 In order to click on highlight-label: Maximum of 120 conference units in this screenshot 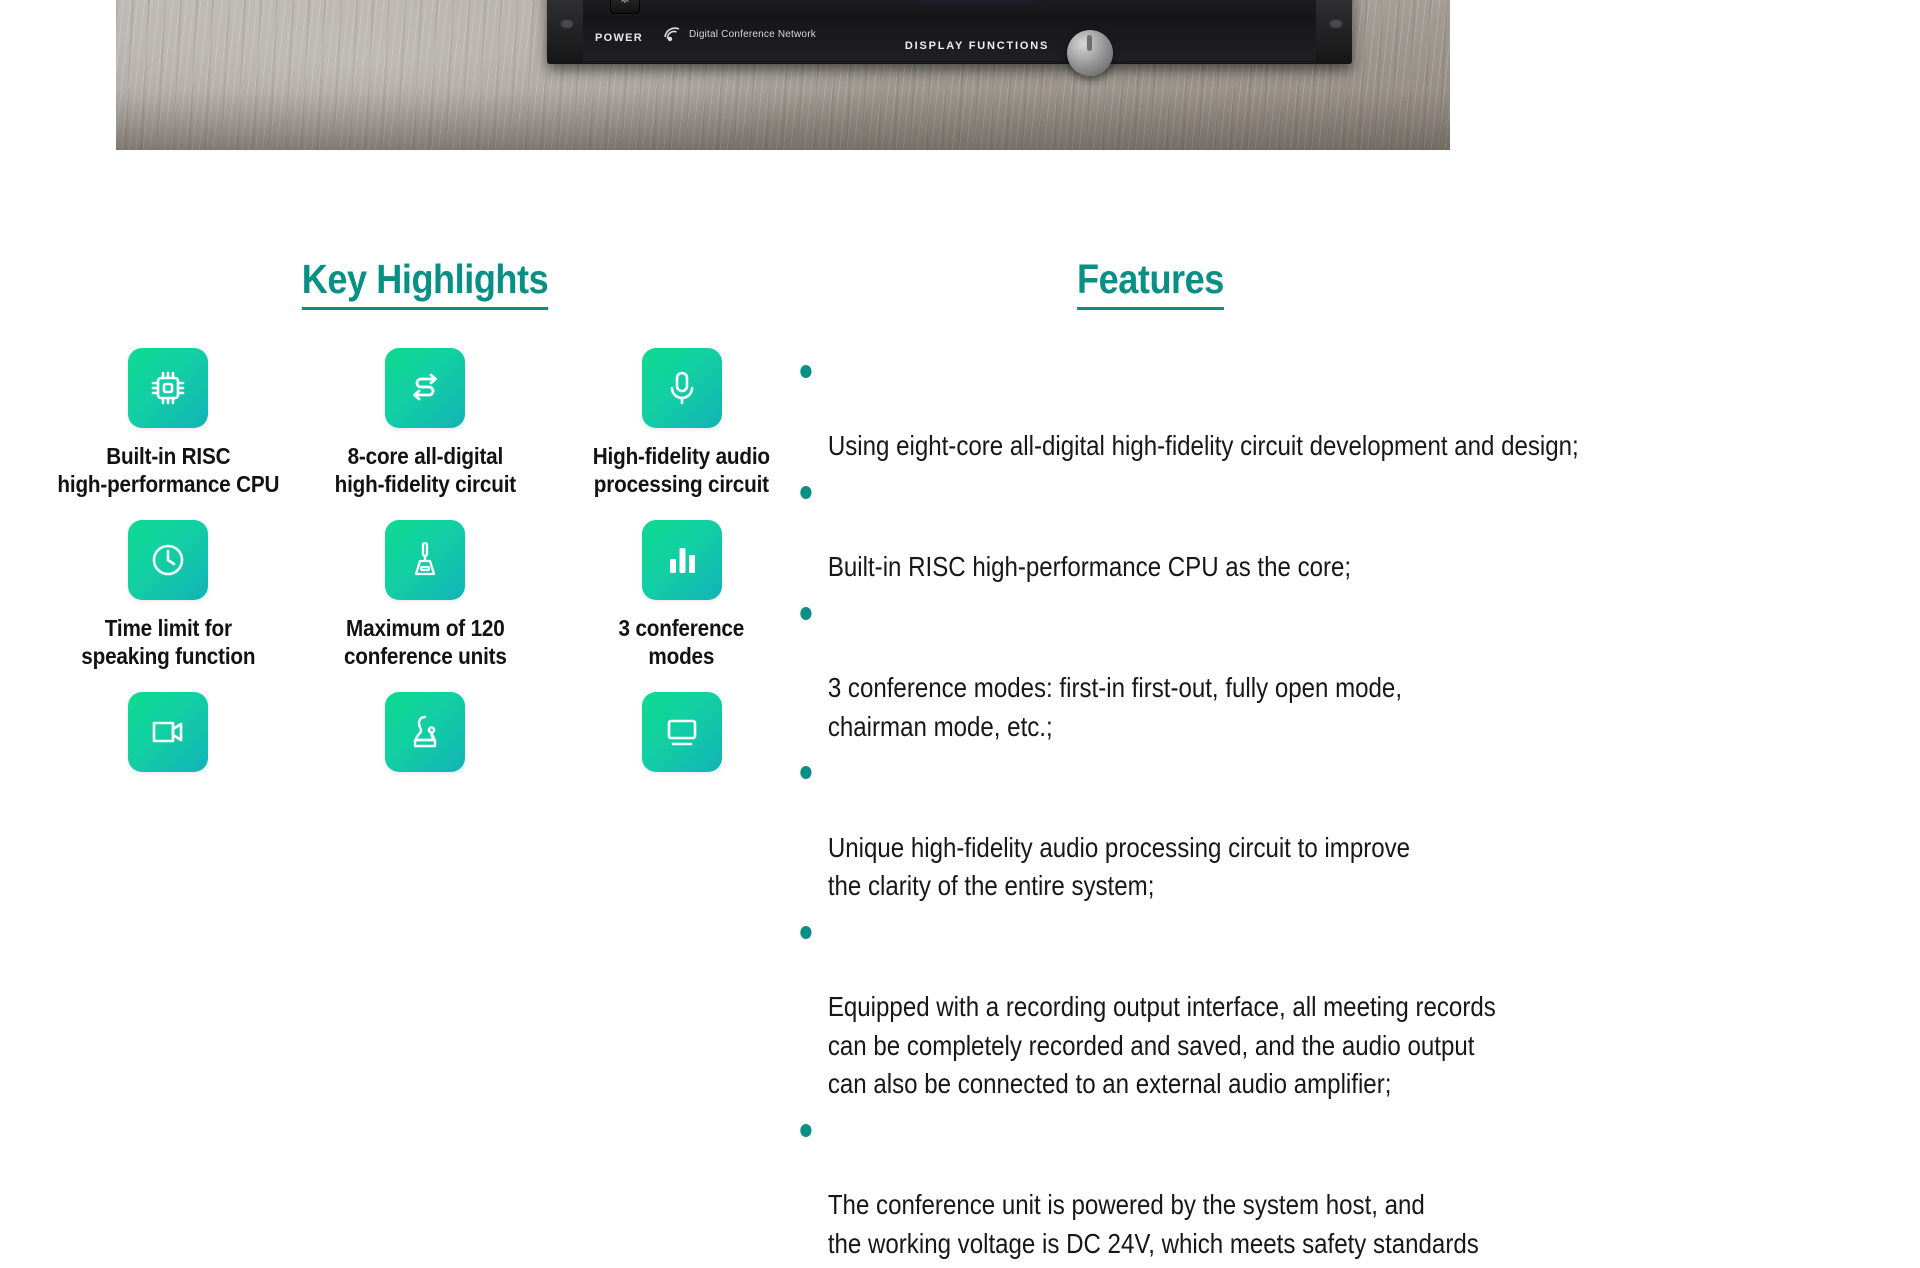, I will do `click(425, 642)`.